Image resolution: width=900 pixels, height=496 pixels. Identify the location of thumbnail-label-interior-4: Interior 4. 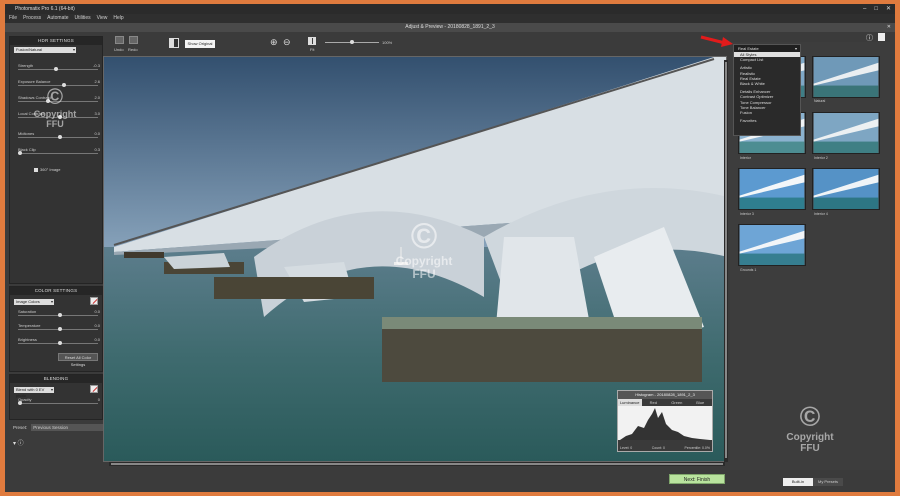
(821, 214).